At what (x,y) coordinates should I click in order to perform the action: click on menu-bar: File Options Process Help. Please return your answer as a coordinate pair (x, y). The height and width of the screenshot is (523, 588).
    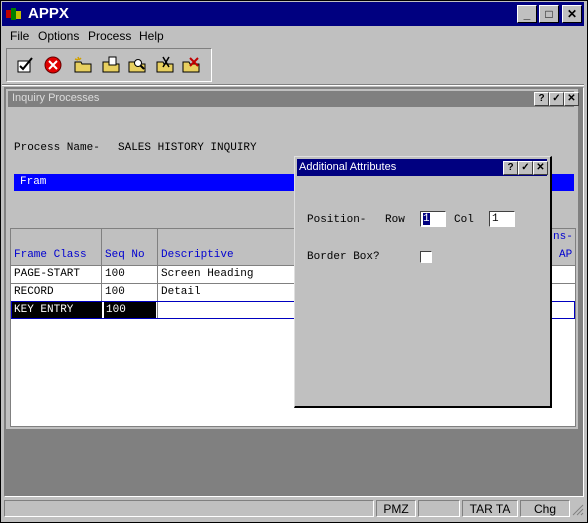
    Looking at the image, I should click on (293, 37).